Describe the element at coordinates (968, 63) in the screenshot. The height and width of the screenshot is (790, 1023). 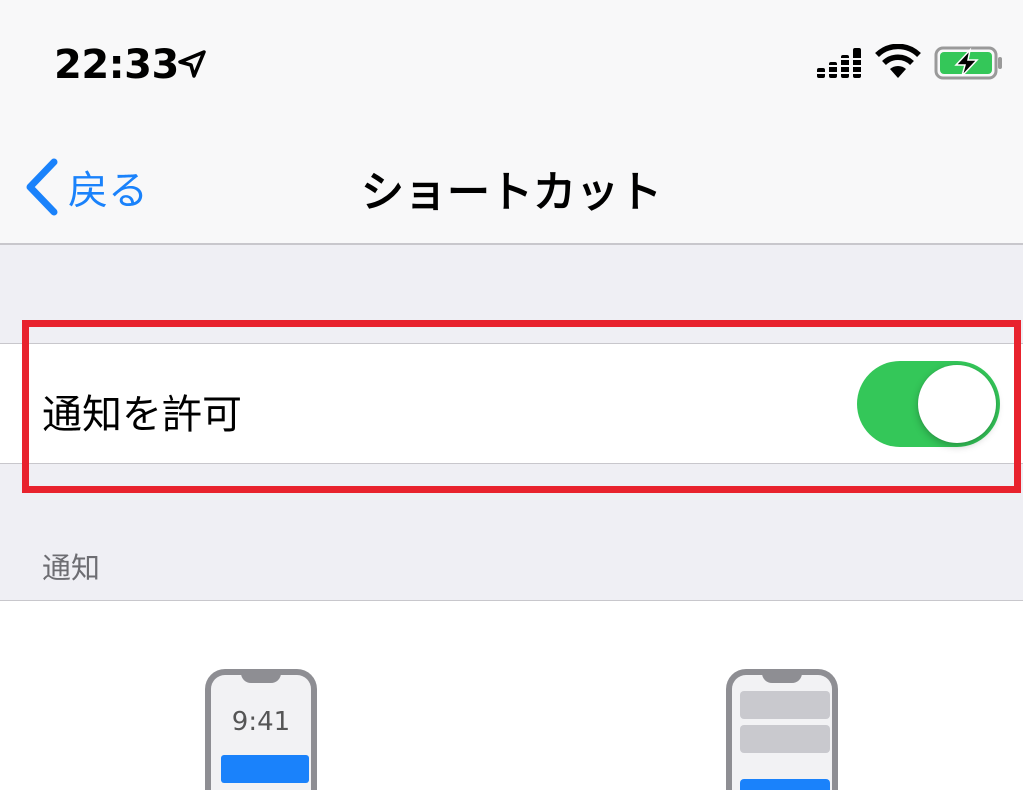
I see `battery-charging-icon` at that location.